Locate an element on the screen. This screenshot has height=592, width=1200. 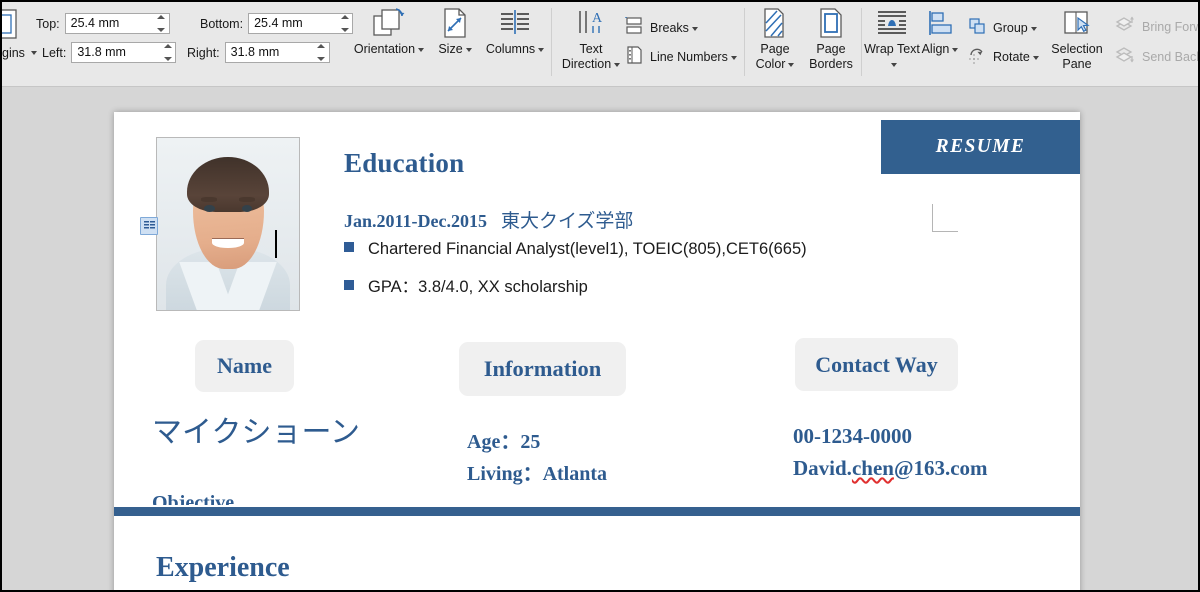
left-margin-stepper is located at coordinates (167, 52).